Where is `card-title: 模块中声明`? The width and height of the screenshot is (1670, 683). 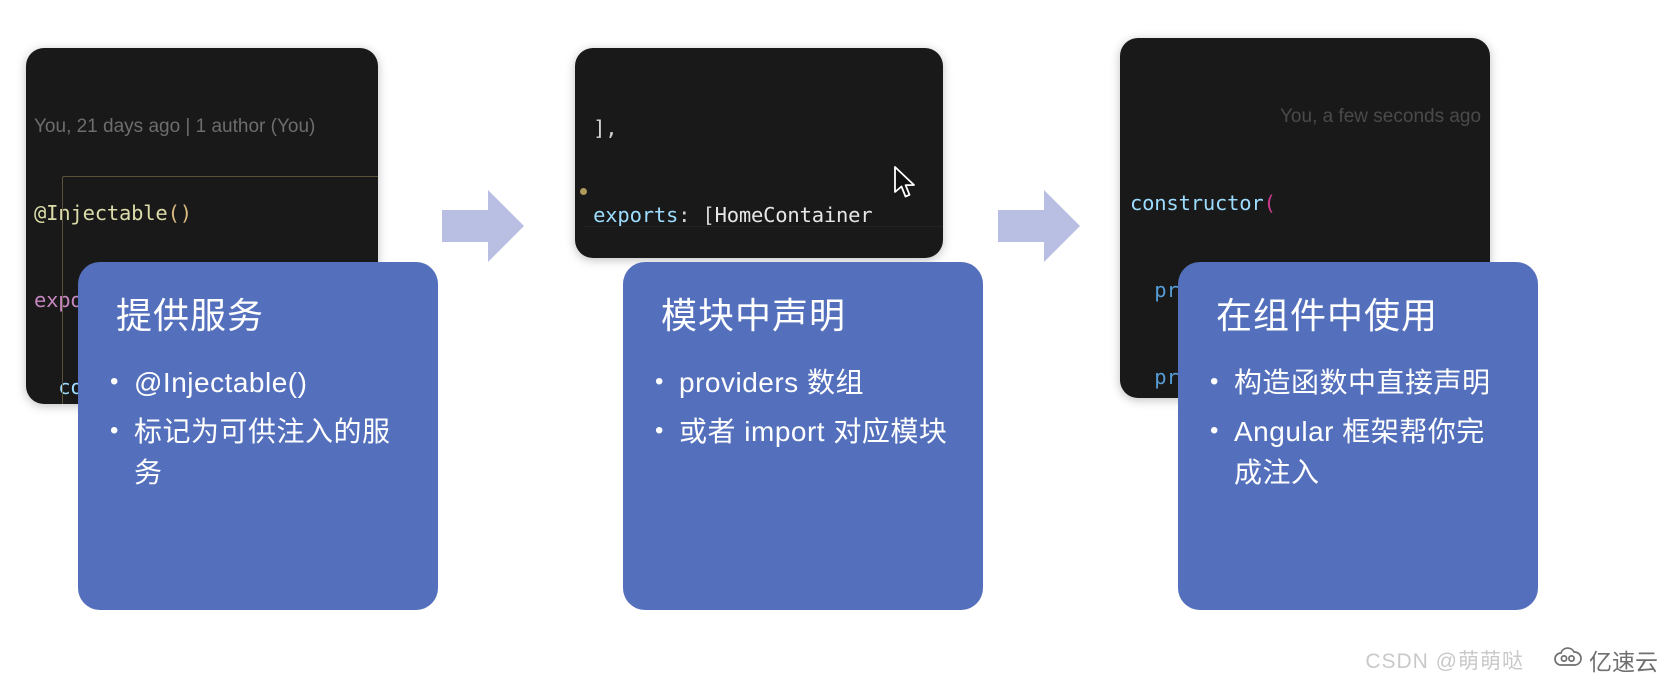
card-title: 模块中声明 is located at coordinates (754, 315).